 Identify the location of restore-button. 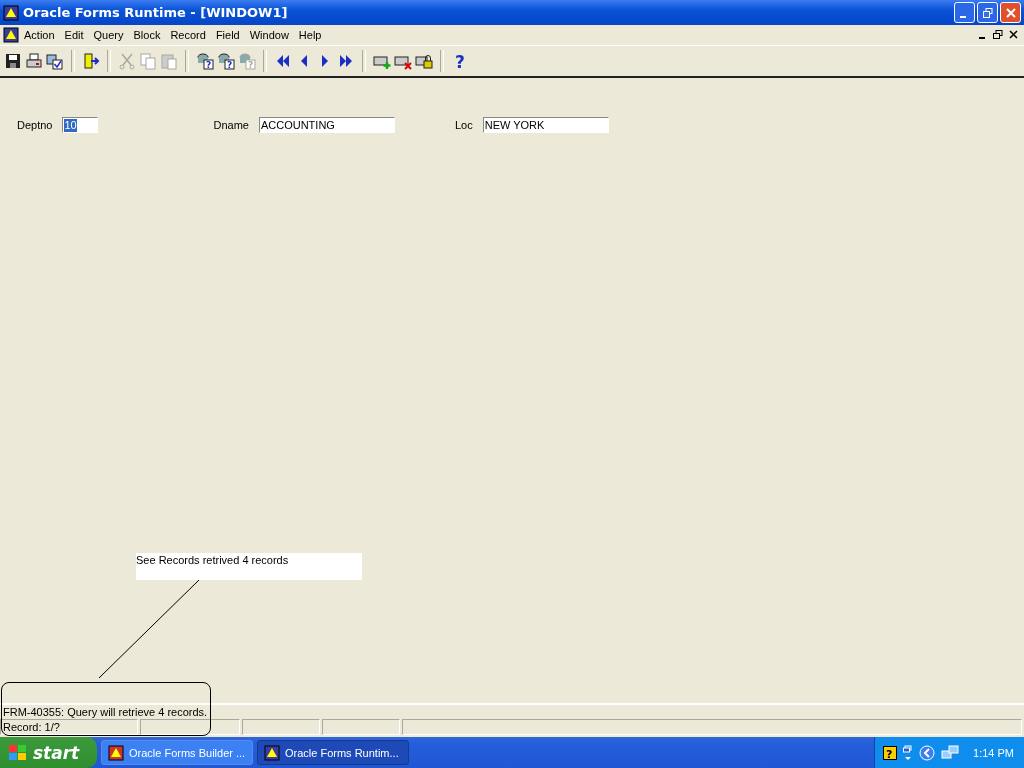
(987, 12).